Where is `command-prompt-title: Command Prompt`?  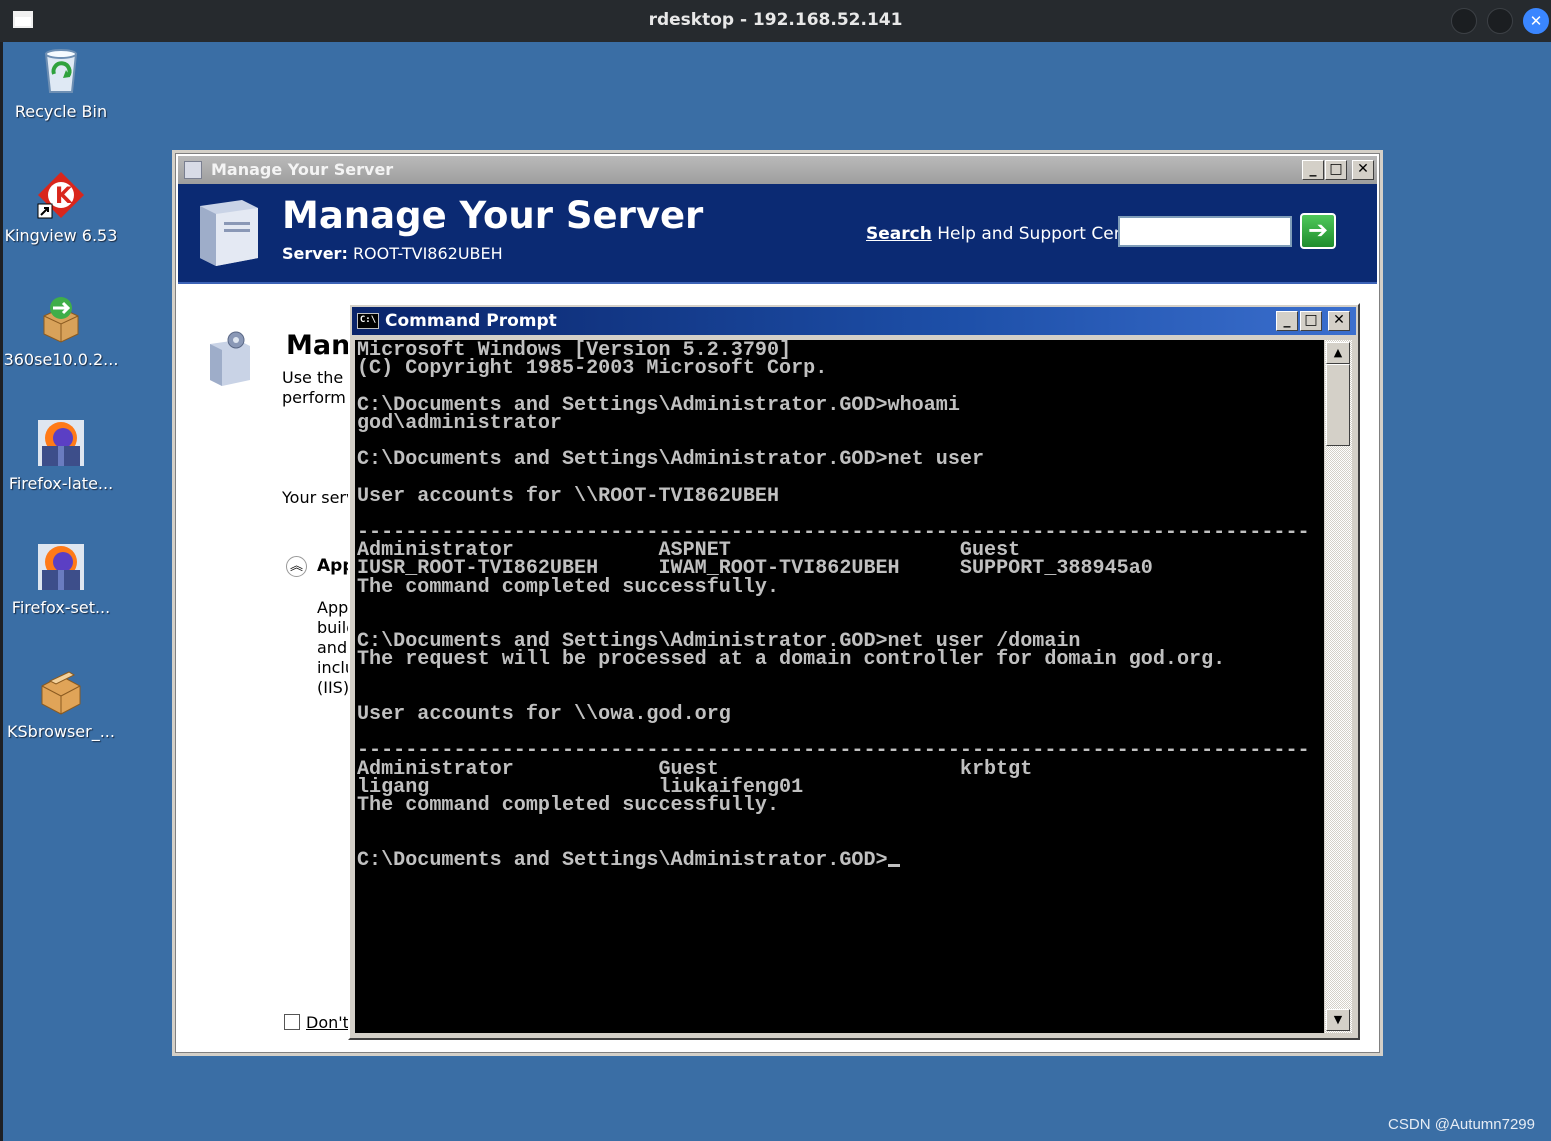
command-prompt-title: Command Prompt is located at coordinates (471, 321).